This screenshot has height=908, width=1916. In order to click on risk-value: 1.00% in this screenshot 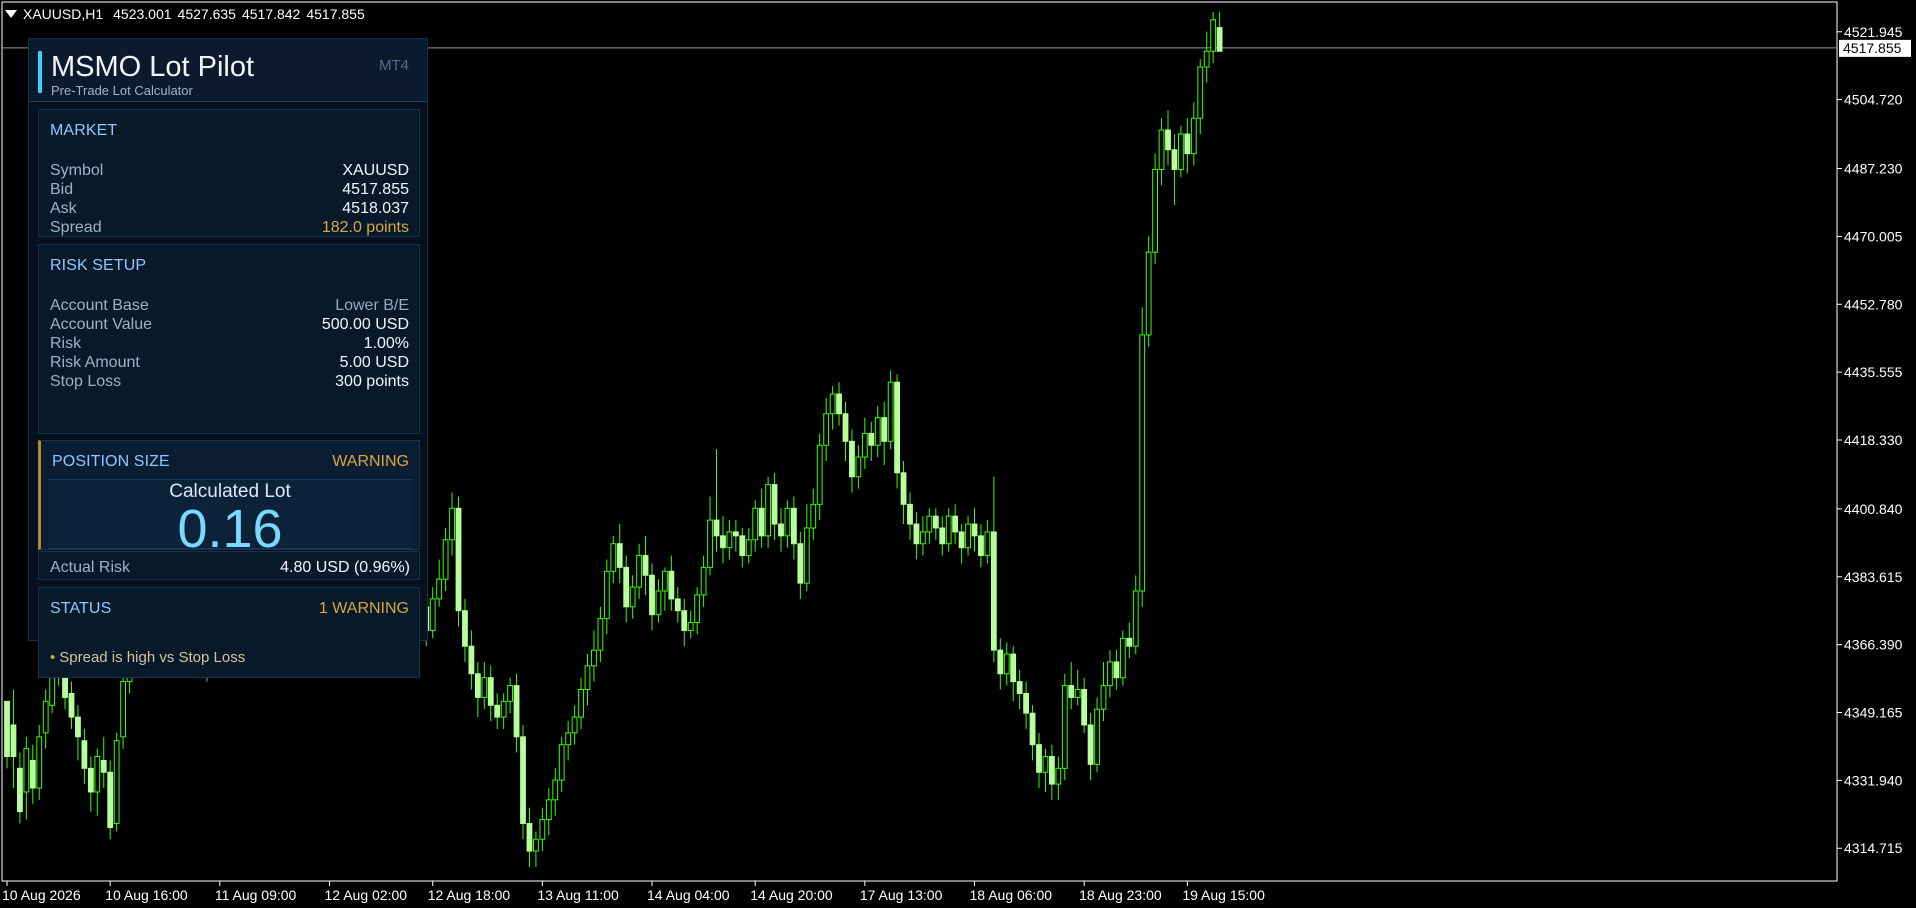, I will do `click(386, 343)`.